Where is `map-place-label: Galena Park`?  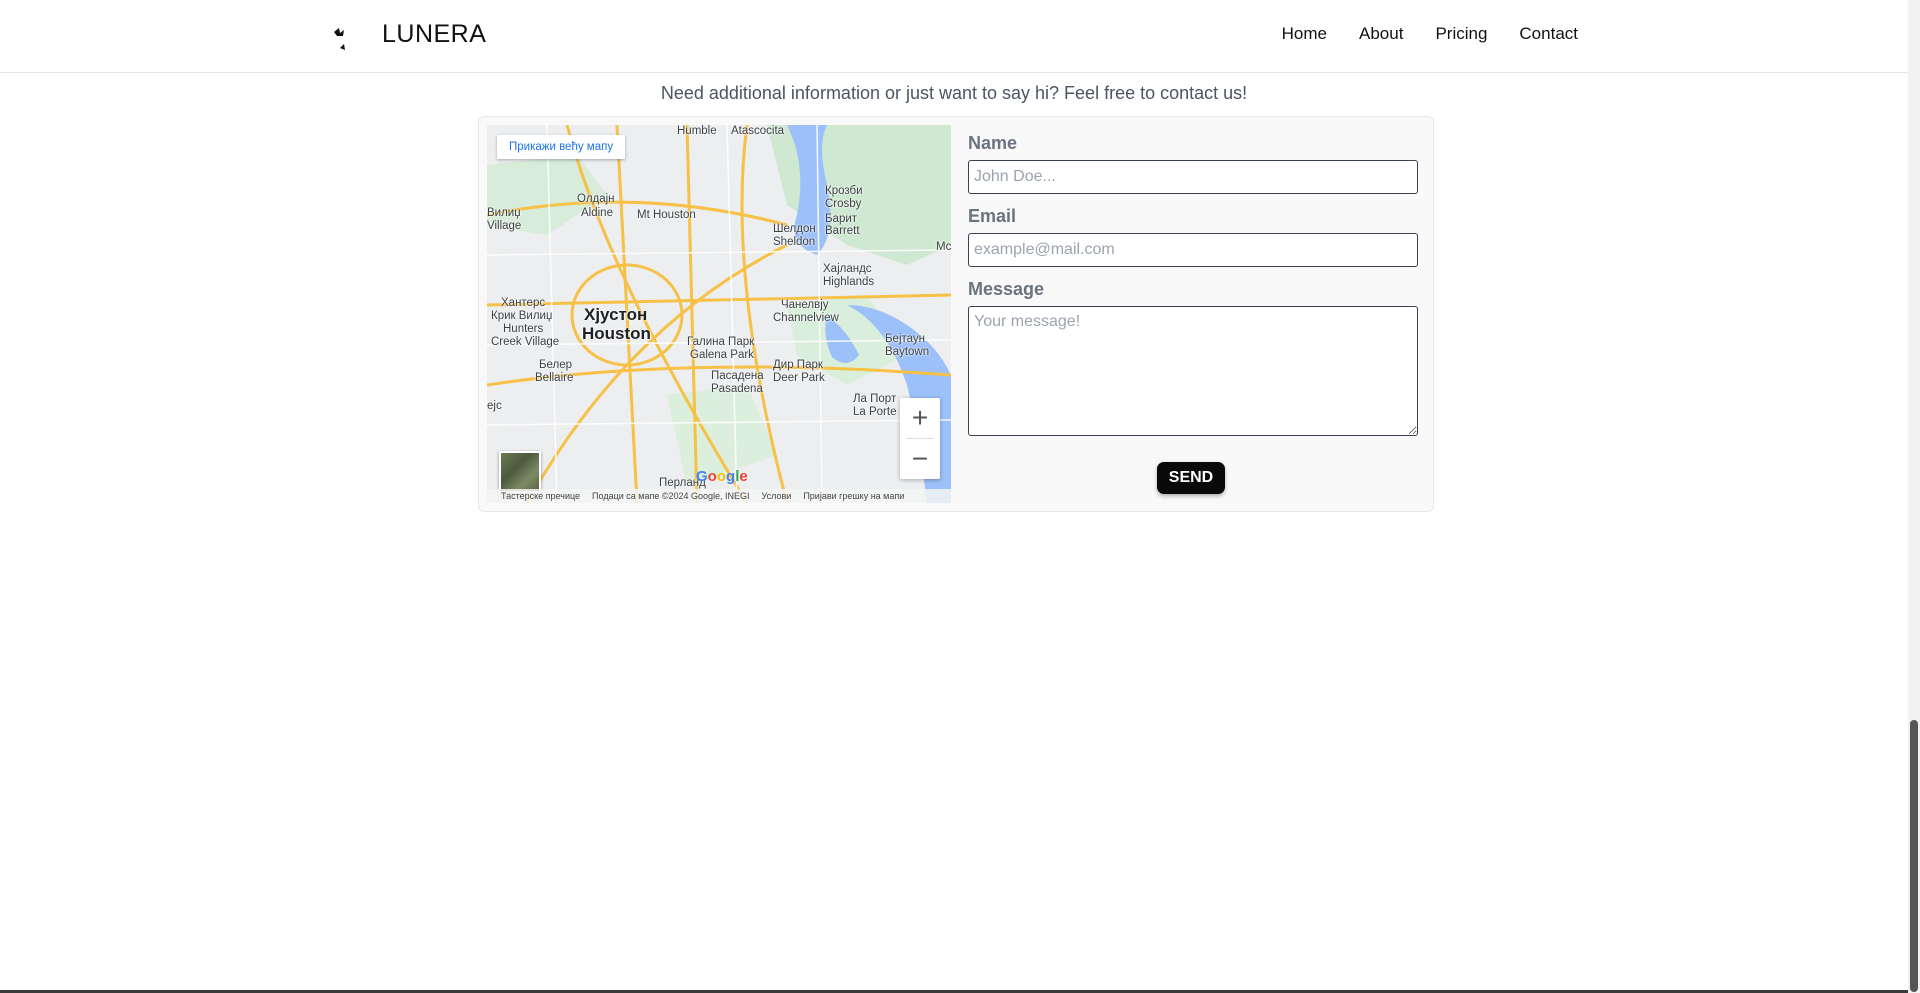
map-place-label: Galena Park is located at coordinates (722, 355).